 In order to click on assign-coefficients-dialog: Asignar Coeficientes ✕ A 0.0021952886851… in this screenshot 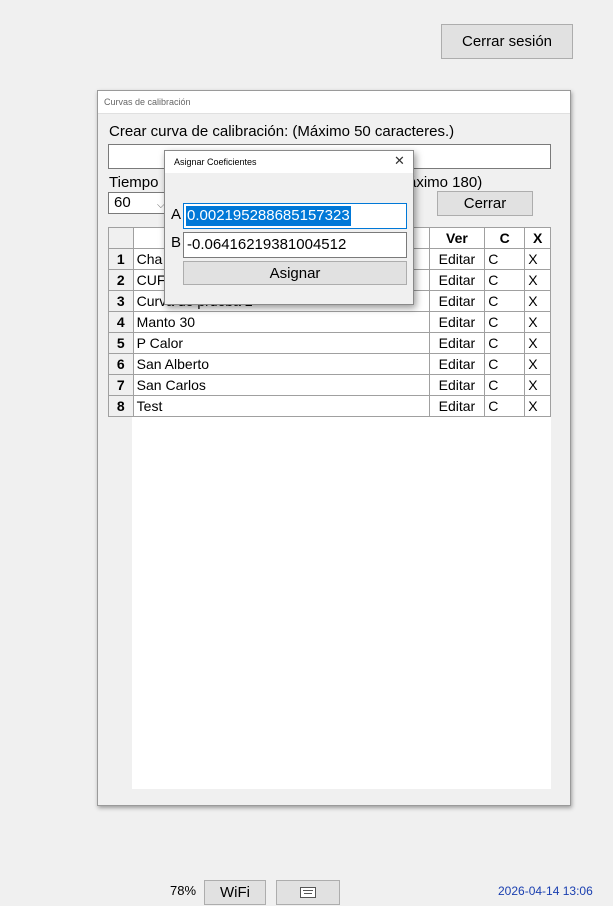, I will do `click(289, 227)`.